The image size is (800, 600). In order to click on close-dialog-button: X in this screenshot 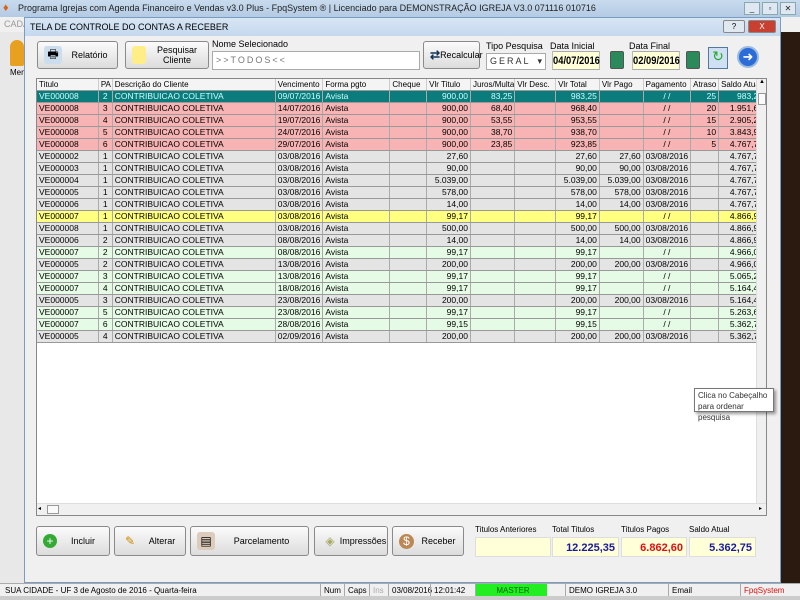, I will do `click(762, 26)`.